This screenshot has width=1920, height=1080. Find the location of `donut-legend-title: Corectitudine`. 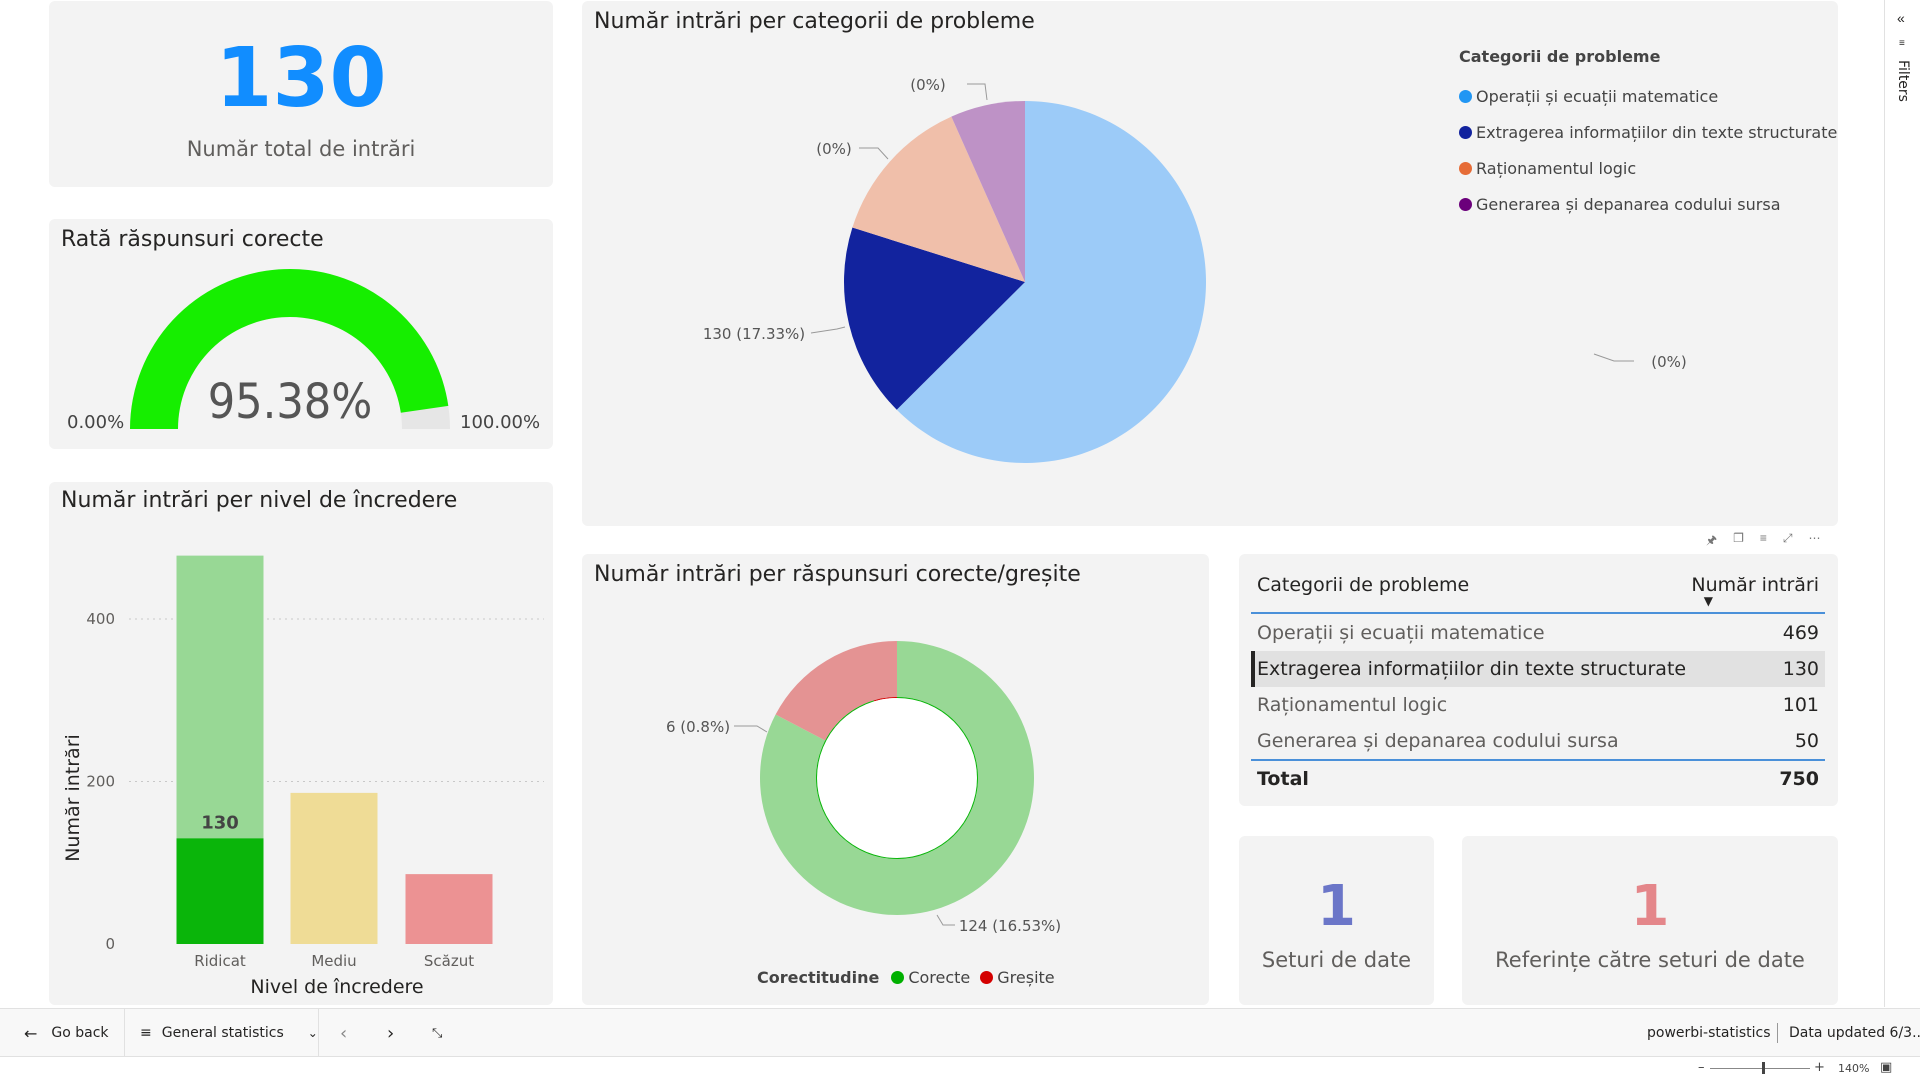

donut-legend-title: Corectitudine is located at coordinates (818, 977).